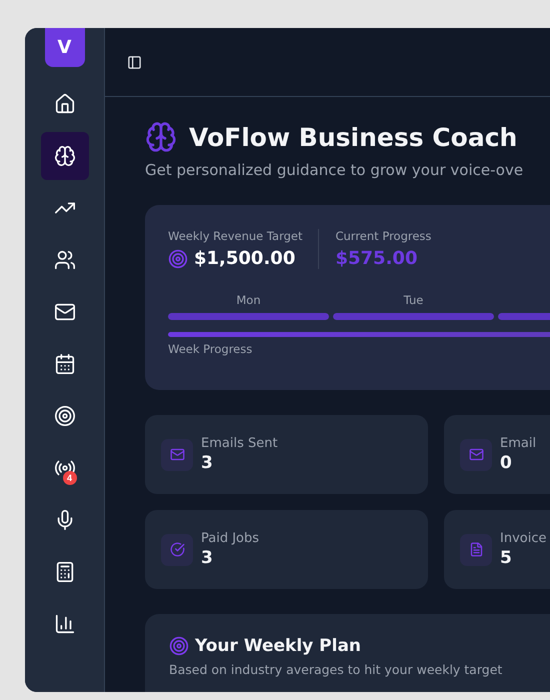 The width and height of the screenshot is (550, 700). Describe the element at coordinates (336, 669) in the screenshot. I see `plan-subtitle: Based on industry averages to hit your weekly target` at that location.